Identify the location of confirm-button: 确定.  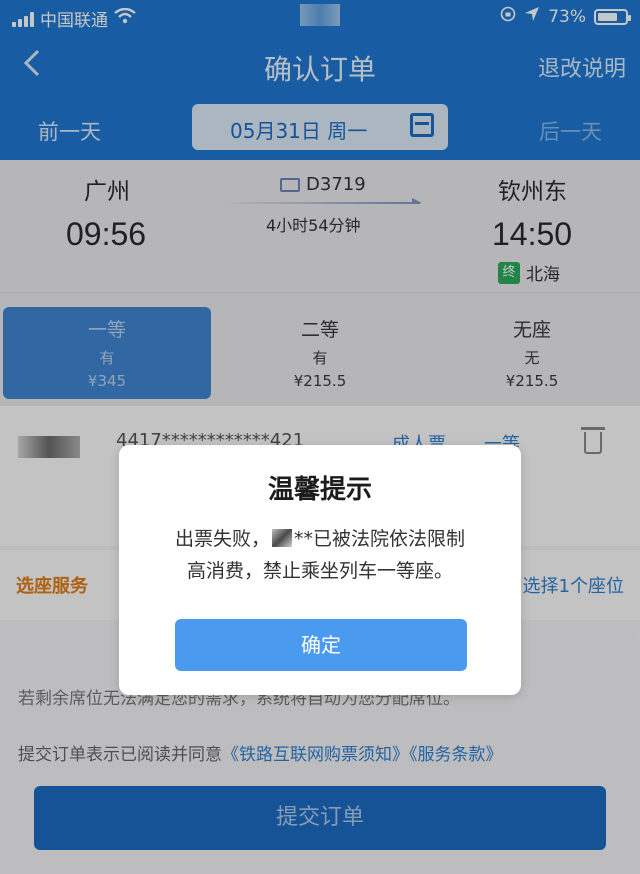
(321, 645).